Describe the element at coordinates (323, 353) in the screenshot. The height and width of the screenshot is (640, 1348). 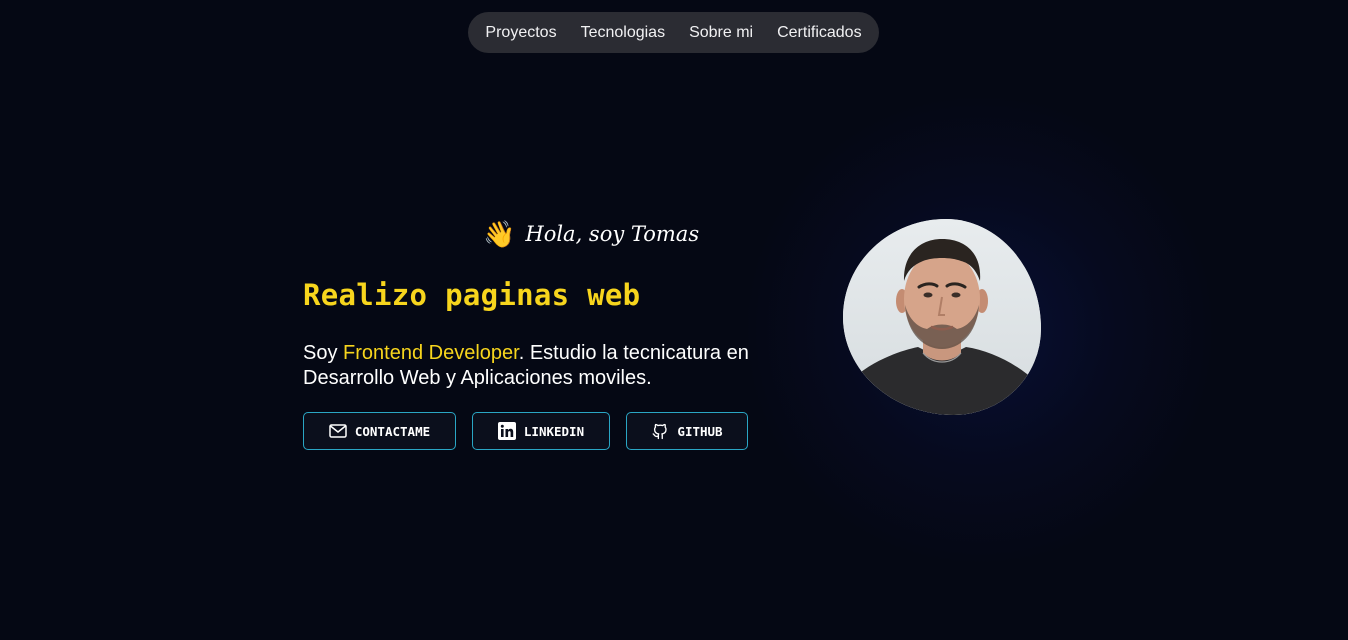
I see `description-prefix: Soy` at that location.